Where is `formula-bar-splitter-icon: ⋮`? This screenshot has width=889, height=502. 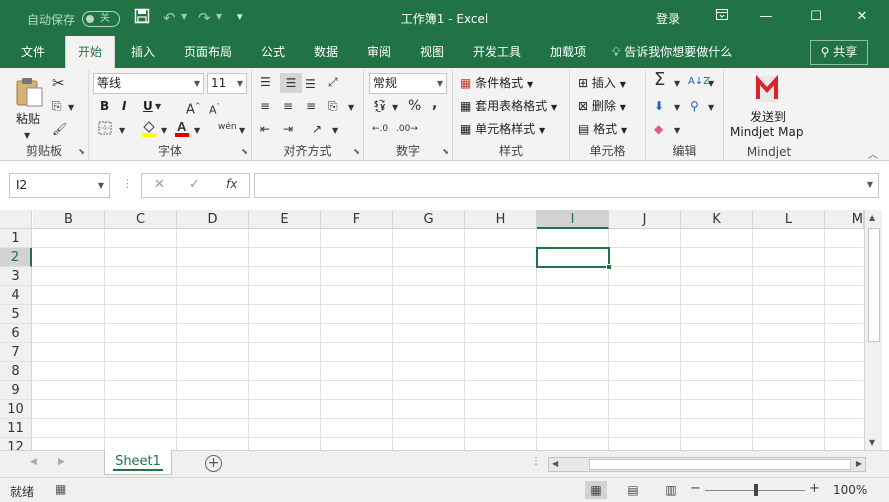 formula-bar-splitter-icon: ⋮ is located at coordinates (127, 183).